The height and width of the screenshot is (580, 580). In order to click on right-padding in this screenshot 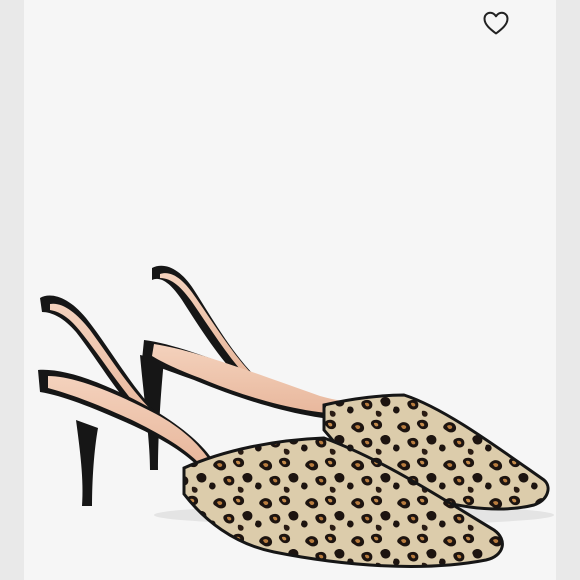, I will do `click(568, 290)`.